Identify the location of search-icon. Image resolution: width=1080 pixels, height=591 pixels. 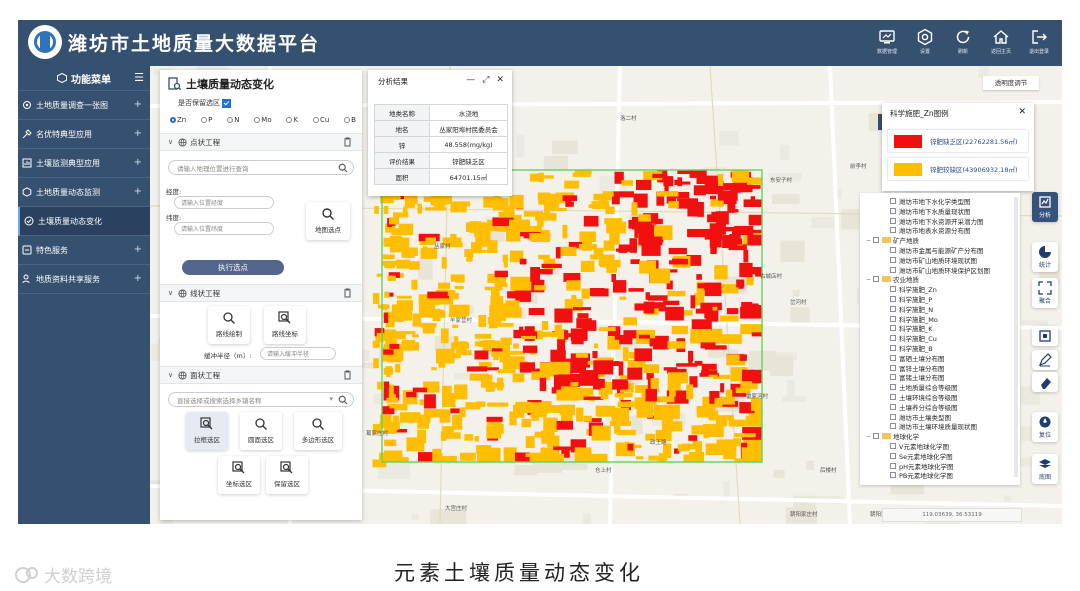
(343, 400).